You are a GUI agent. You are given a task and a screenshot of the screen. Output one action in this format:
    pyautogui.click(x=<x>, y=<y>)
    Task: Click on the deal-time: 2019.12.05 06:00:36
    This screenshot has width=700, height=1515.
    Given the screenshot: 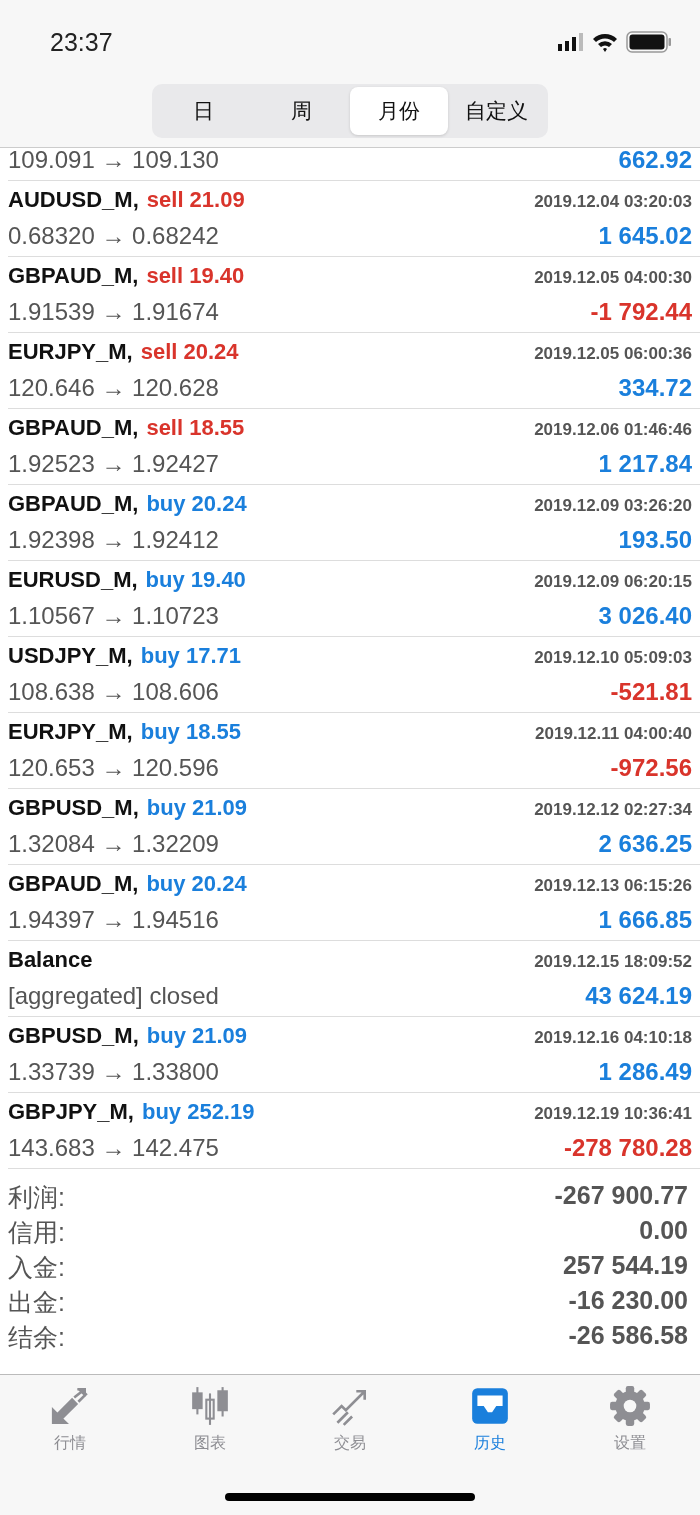 What is the action you would take?
    pyautogui.click(x=613, y=354)
    